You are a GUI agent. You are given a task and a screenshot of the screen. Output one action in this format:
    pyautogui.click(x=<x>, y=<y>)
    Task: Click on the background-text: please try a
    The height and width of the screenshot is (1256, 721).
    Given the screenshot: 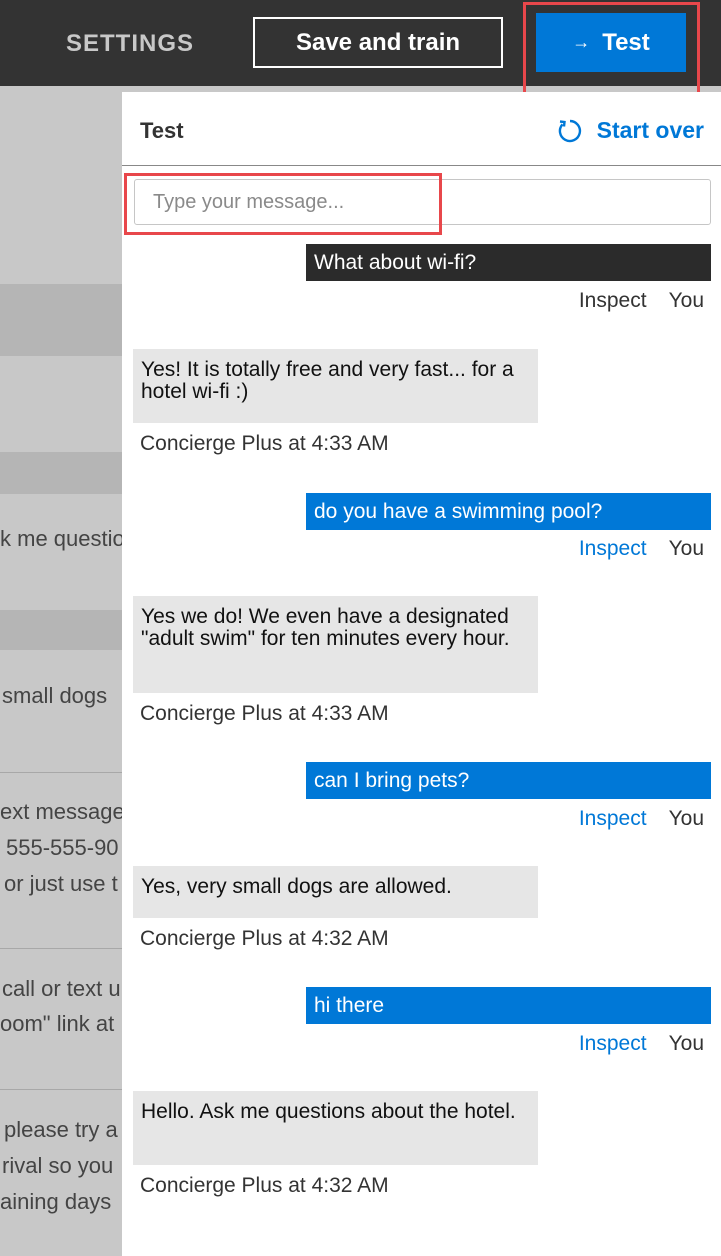 What is the action you would take?
    pyautogui.click(x=61, y=1129)
    